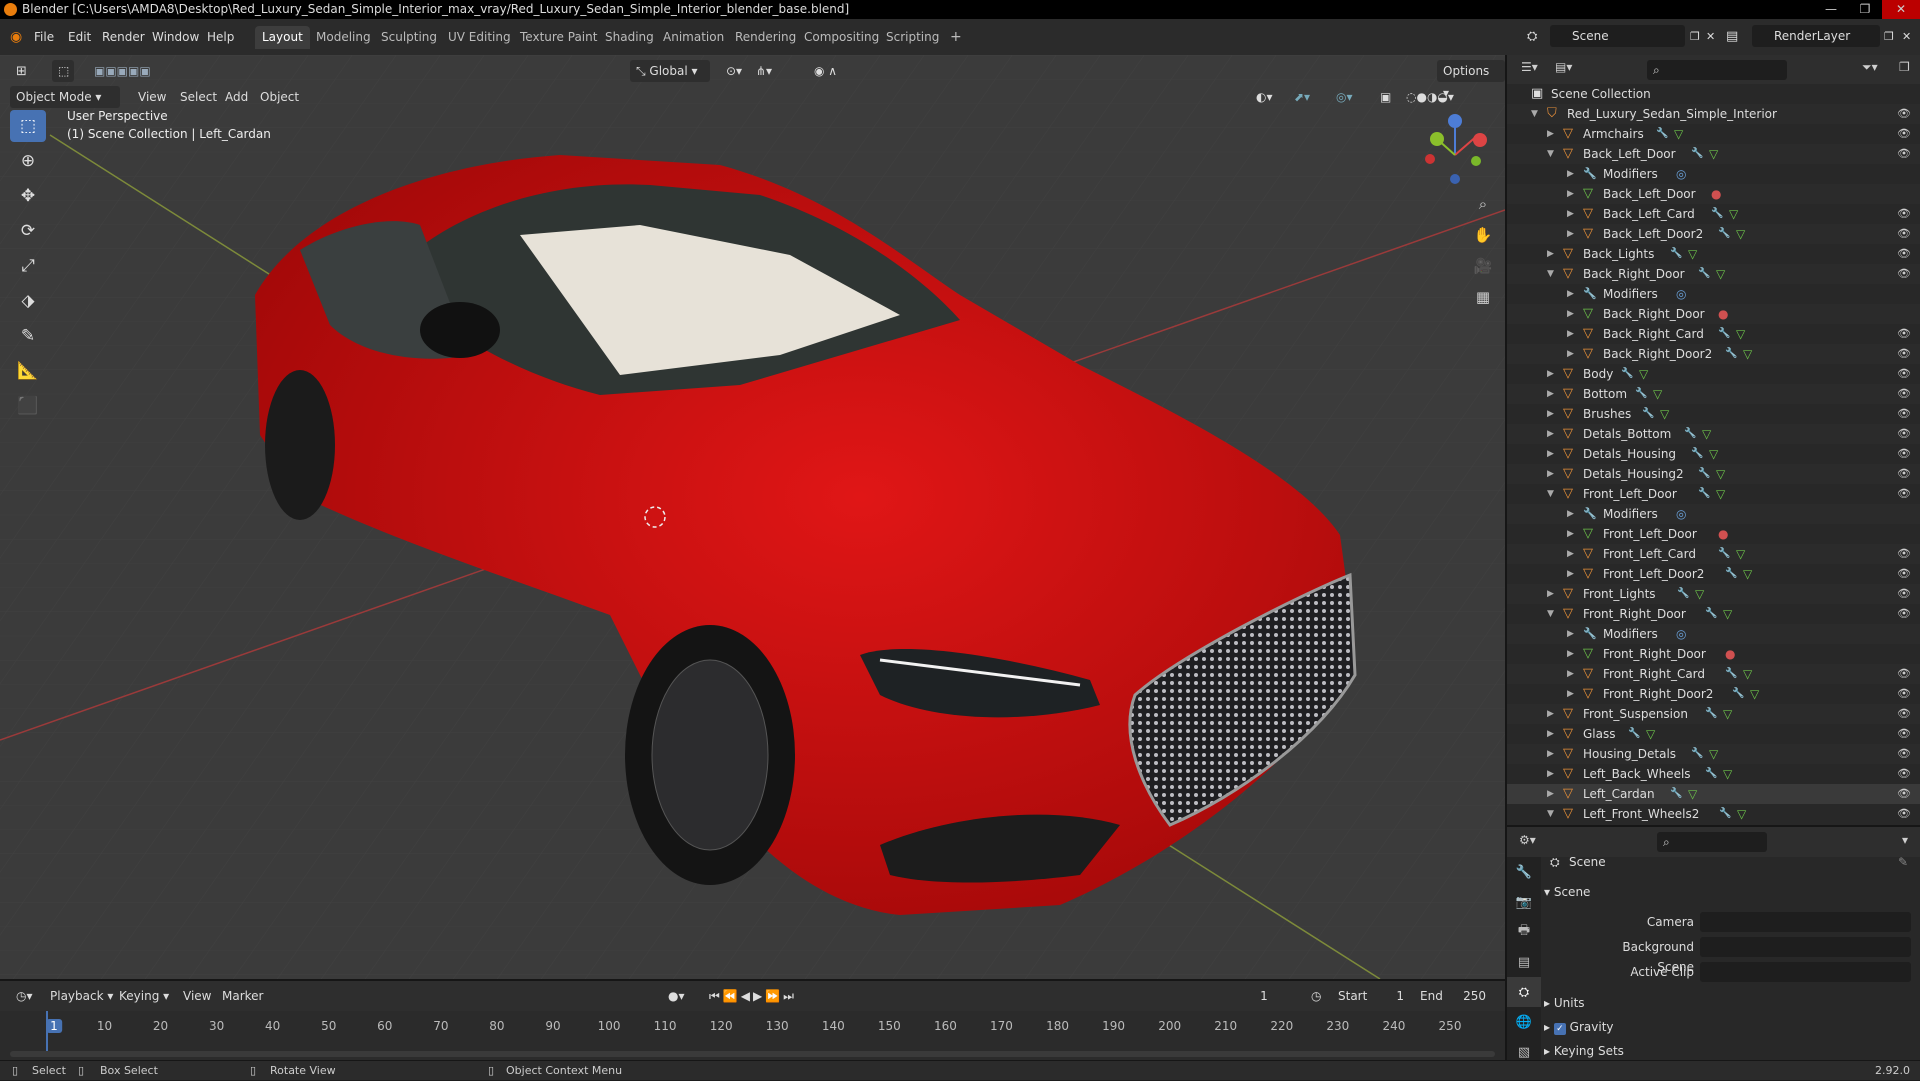 The image size is (1920, 1081). Describe the element at coordinates (1713, 114) in the screenshot. I see `outliner-collection: ▼ ⛉ Red_Luxury_Sedan_Simple_Interior 👁` at that location.